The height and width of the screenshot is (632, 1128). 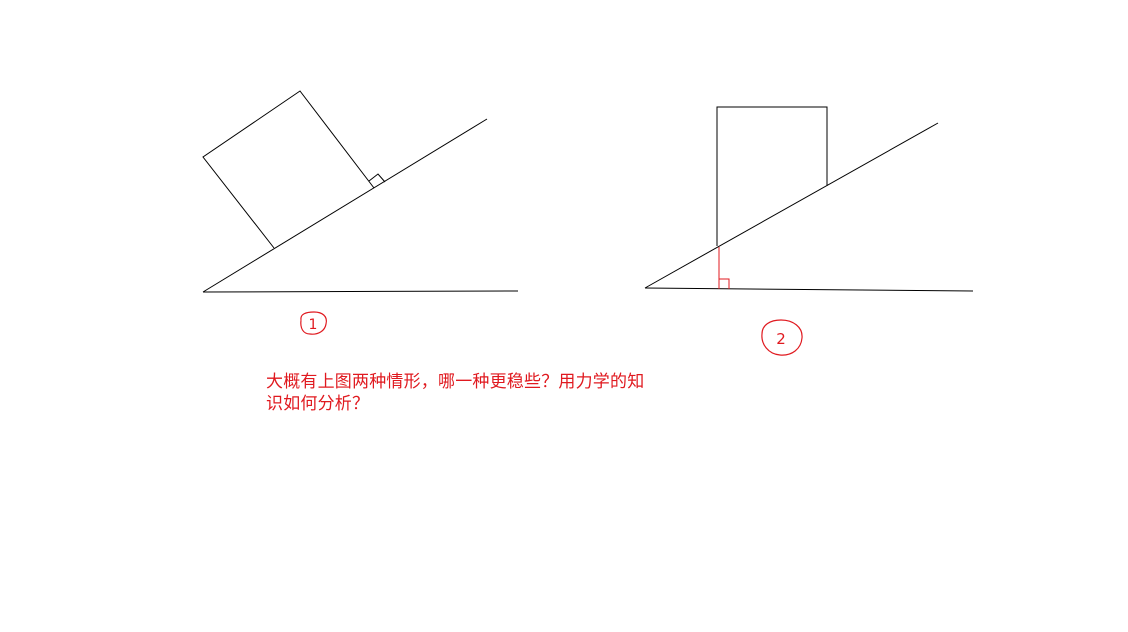 I want to click on figure-1-block, so click(x=288, y=169).